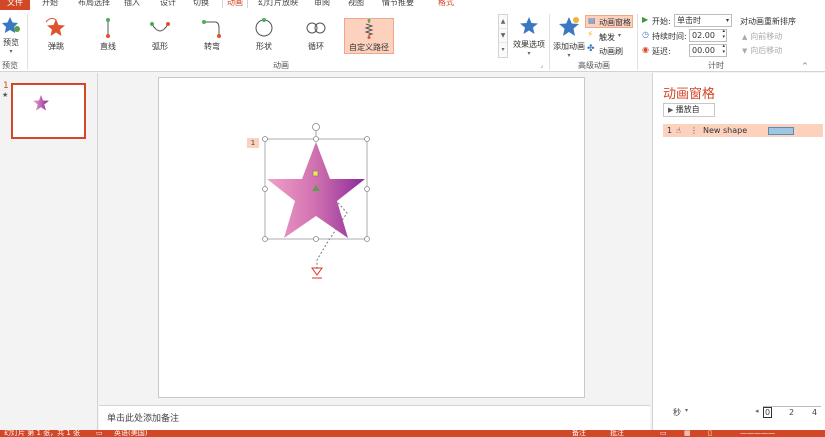 The image size is (825, 437). What do you see at coordinates (529, 25) in the screenshot?
I see `star-effect-icon` at bounding box center [529, 25].